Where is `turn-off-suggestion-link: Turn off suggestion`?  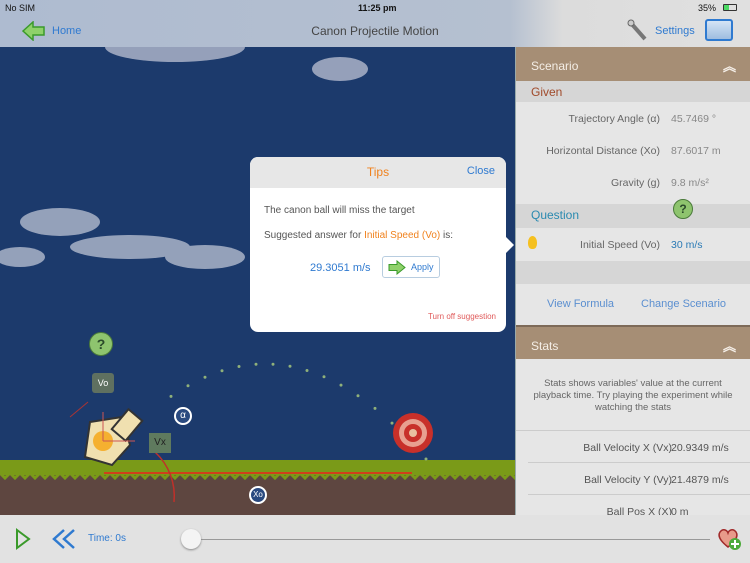
turn-off-suggestion-link: Turn off suggestion is located at coordinates (462, 316).